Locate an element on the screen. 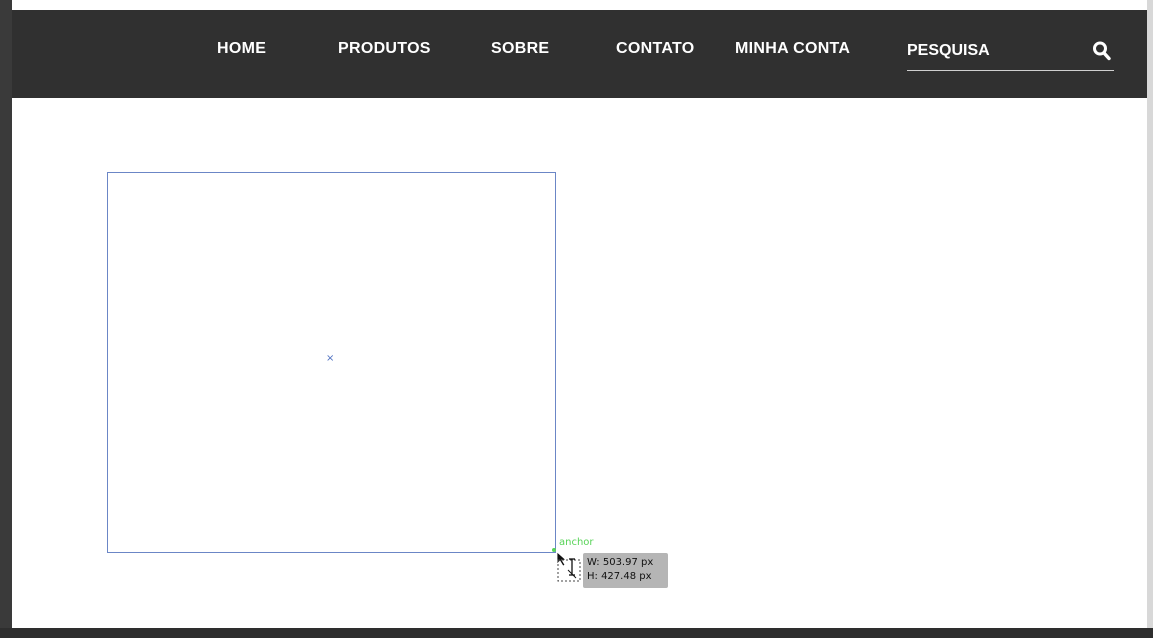  center-point-marker: × is located at coordinates (330, 358).